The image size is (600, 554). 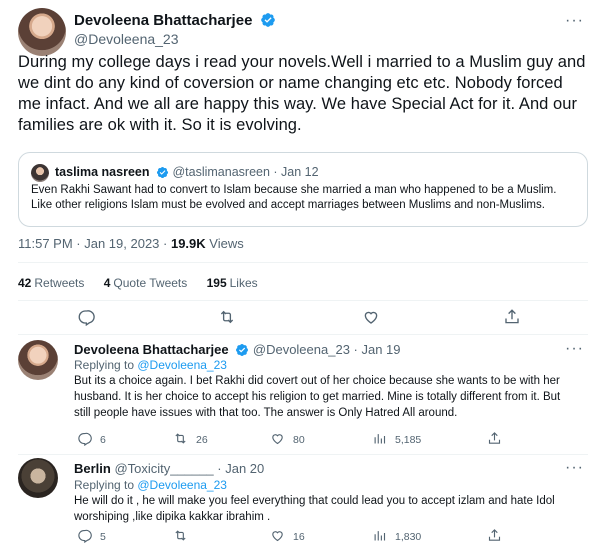 I want to click on views-count: 19.9K, so click(x=188, y=243).